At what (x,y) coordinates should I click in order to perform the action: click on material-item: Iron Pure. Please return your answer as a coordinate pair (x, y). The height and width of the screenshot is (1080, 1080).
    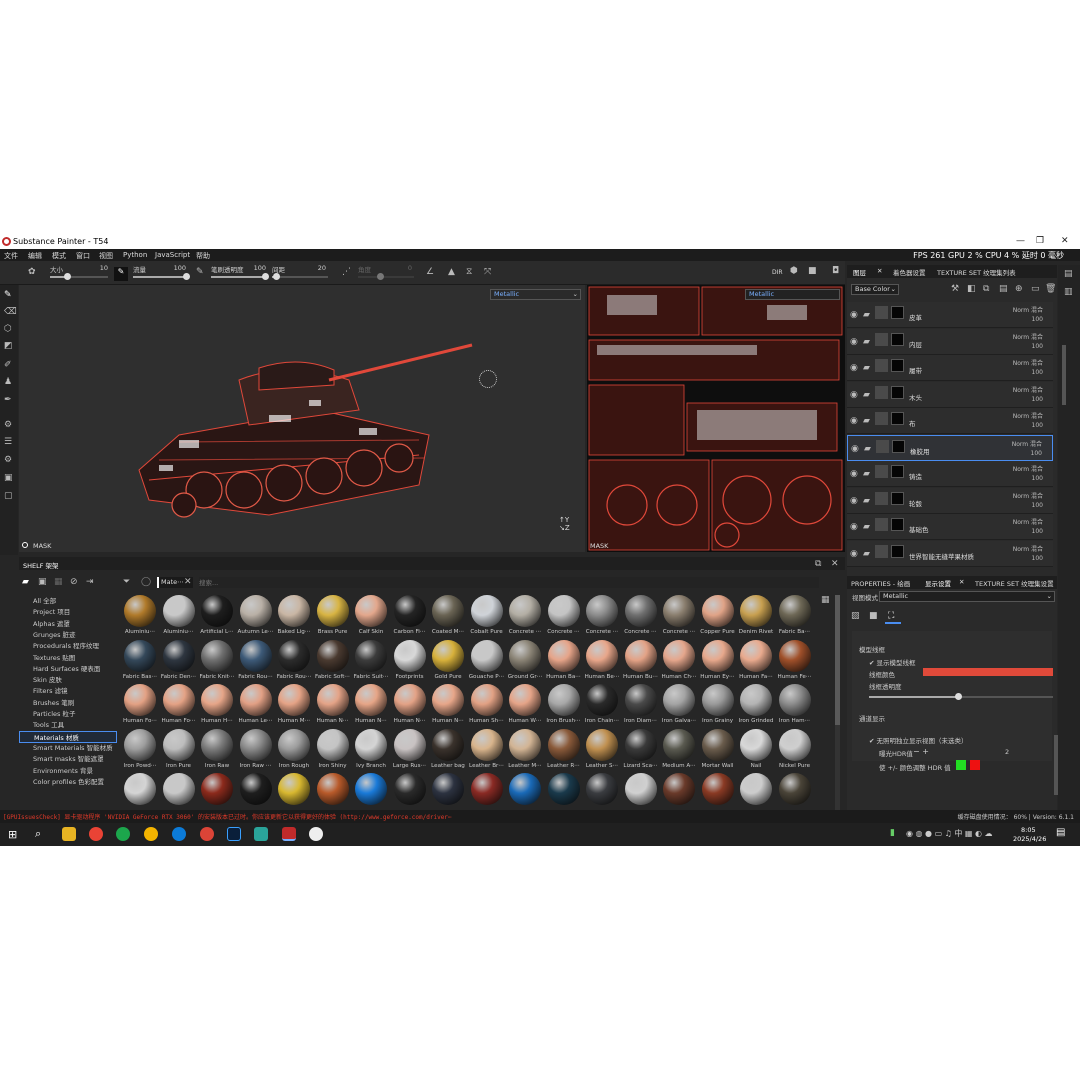
    Looking at the image, I should click on (179, 750).